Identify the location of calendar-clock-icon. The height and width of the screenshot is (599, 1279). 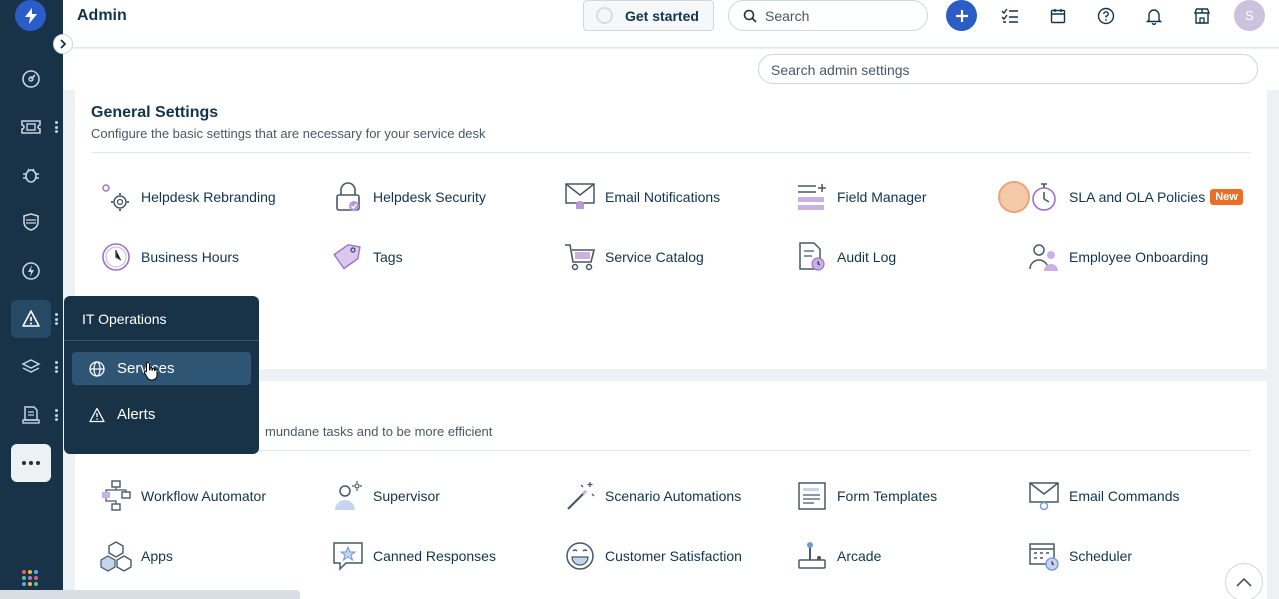
(1044, 556).